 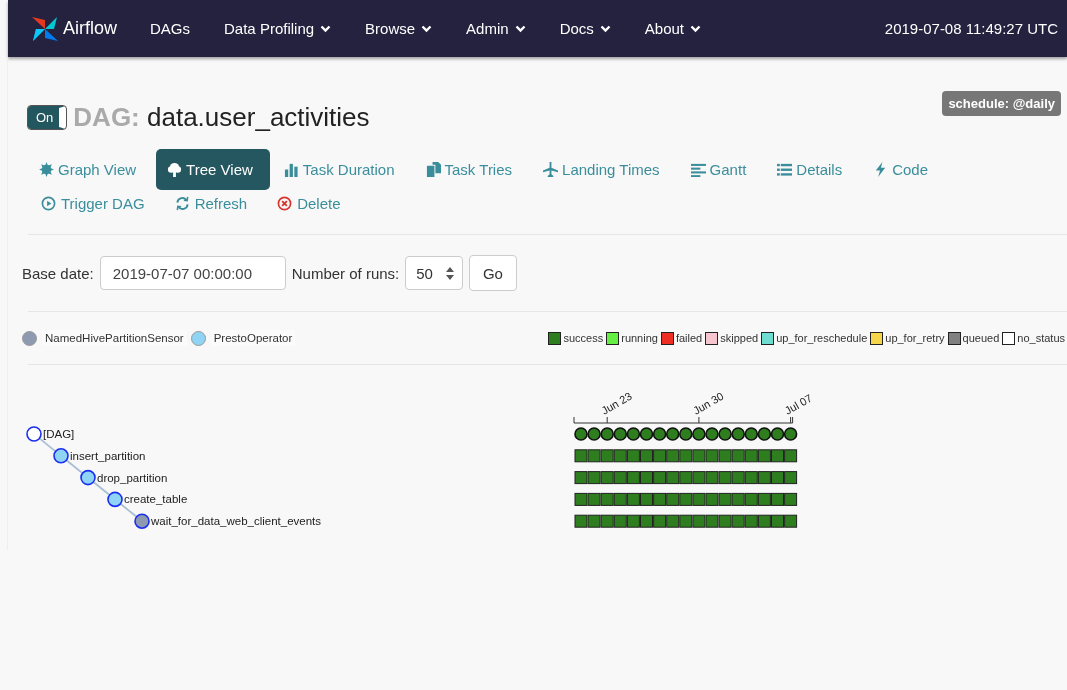 I want to click on action-link: Delete, so click(x=311, y=206).